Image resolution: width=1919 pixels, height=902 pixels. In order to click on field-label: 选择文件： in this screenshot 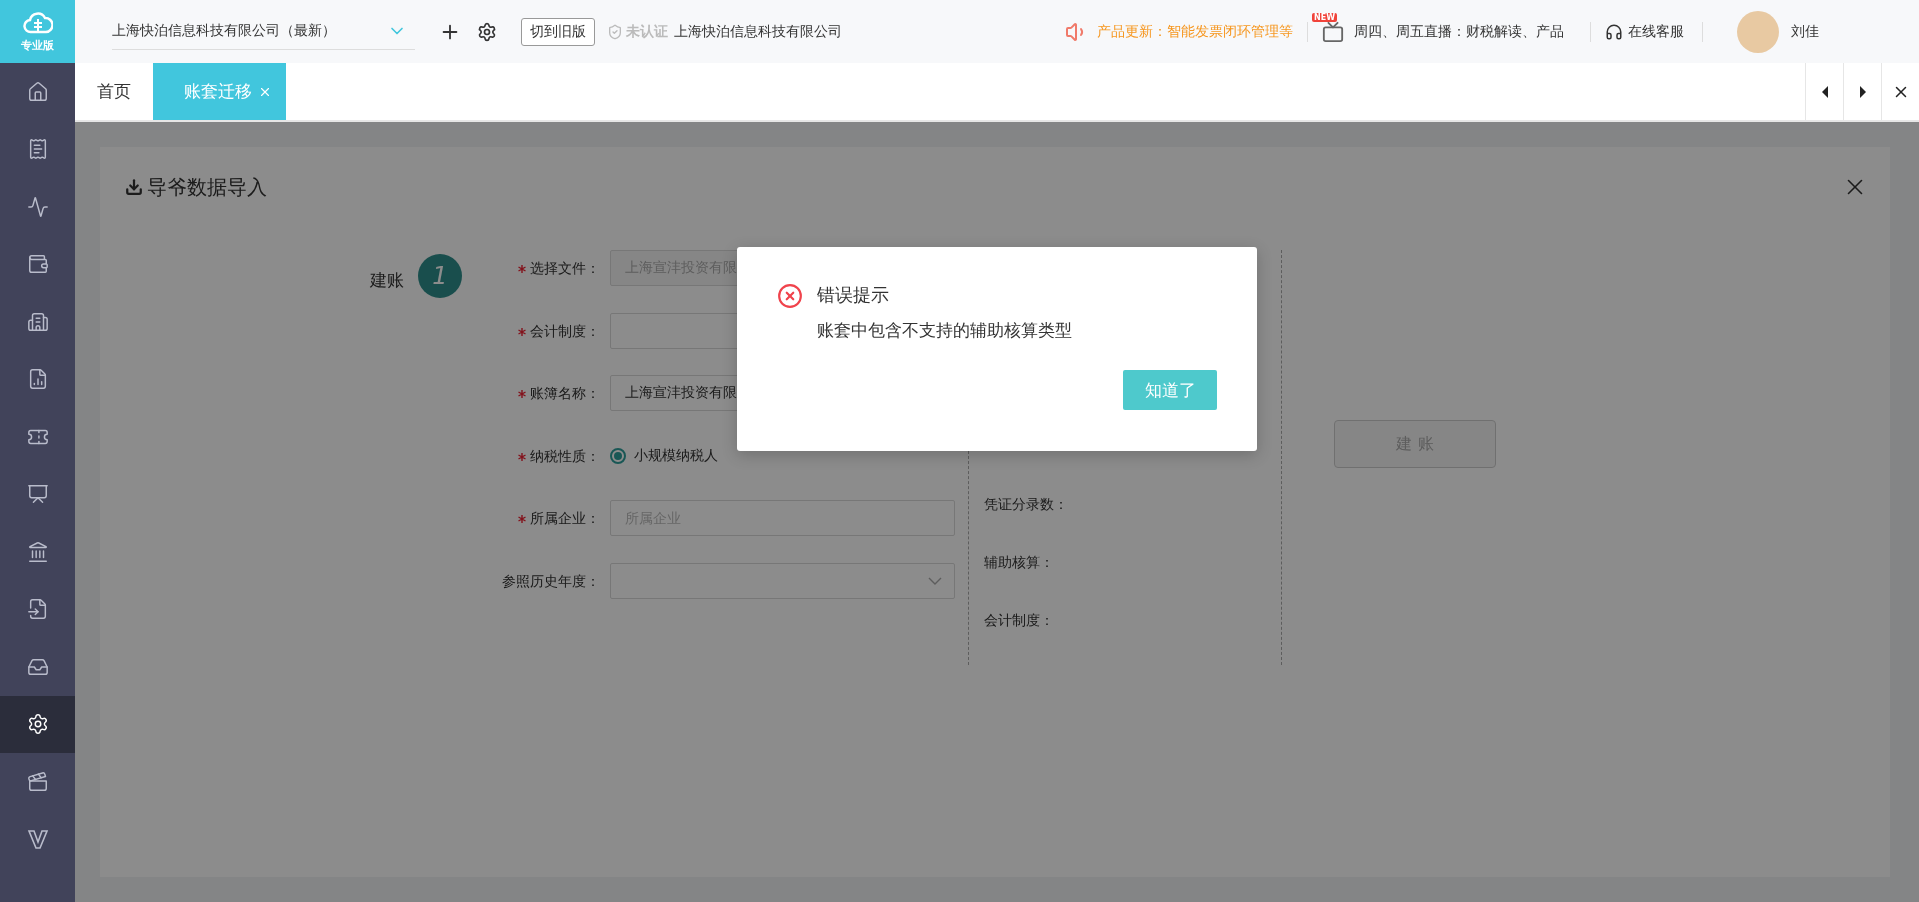, I will do `click(540, 268)`.